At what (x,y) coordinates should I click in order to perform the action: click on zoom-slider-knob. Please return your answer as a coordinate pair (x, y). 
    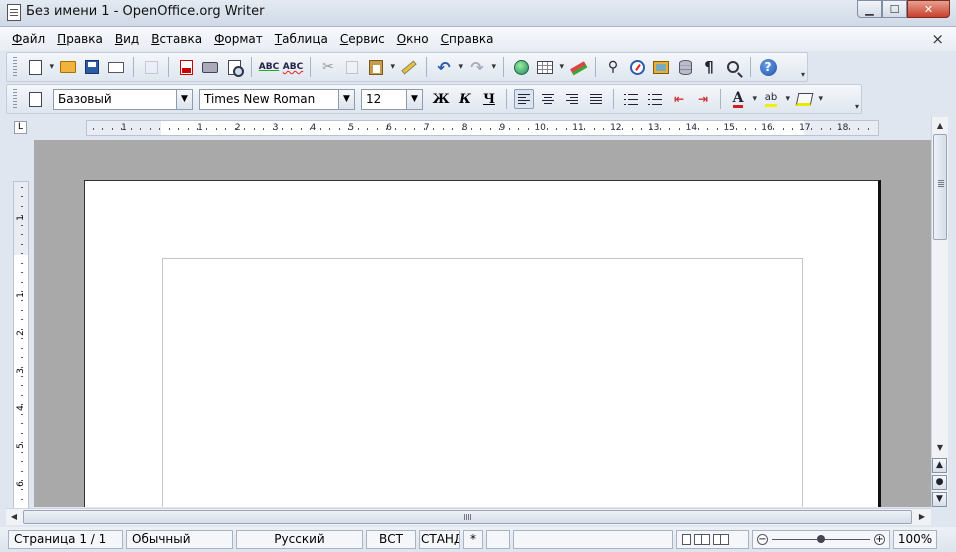
    Looking at the image, I should click on (821, 539).